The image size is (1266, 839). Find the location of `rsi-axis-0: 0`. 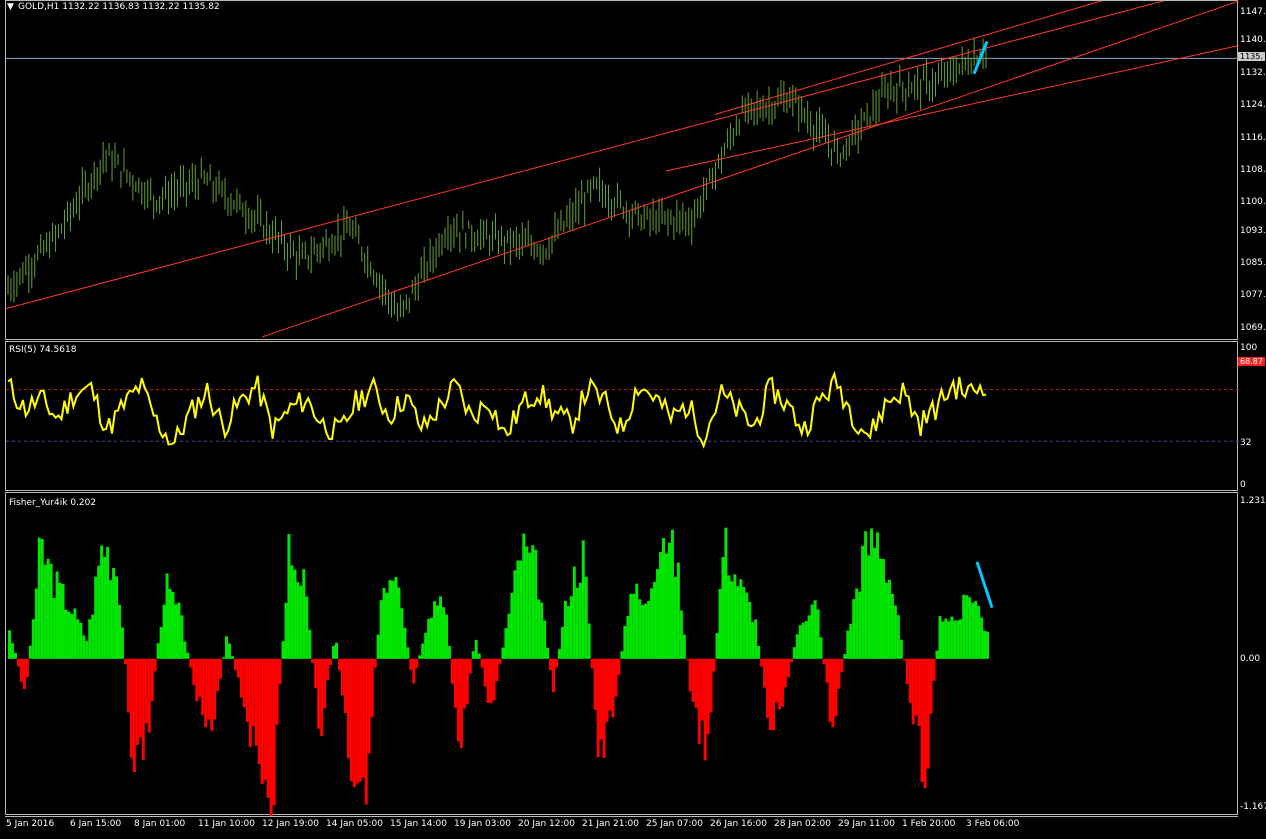

rsi-axis-0: 0 is located at coordinates (1243, 485).